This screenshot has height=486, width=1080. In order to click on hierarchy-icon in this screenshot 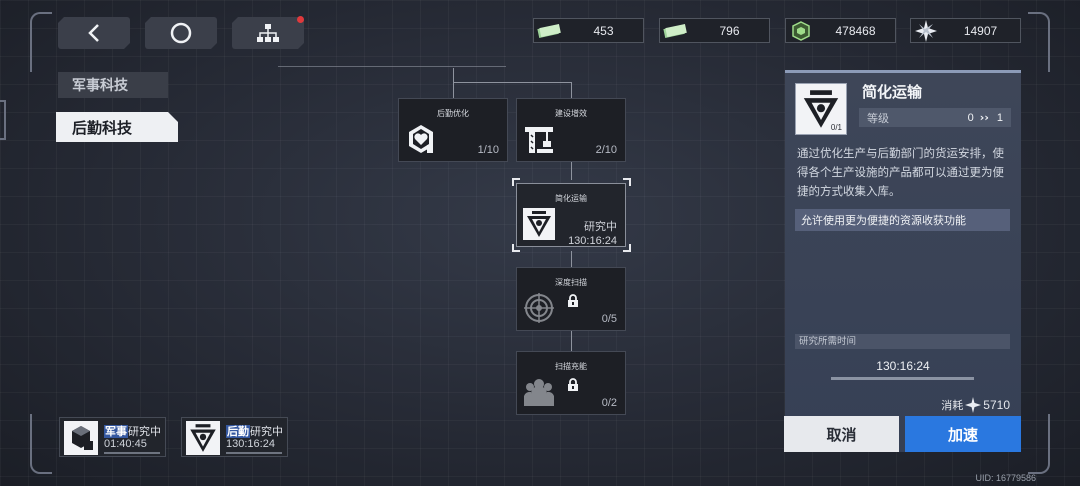, I will do `click(268, 33)`.